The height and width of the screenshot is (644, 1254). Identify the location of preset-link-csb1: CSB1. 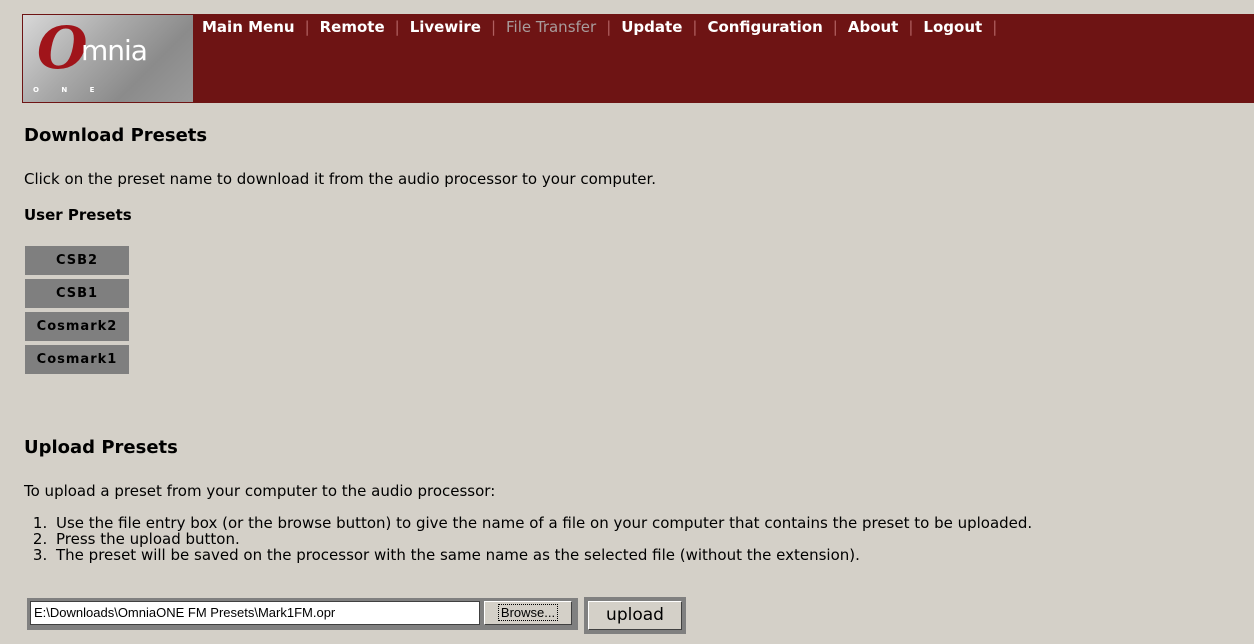
(77, 293).